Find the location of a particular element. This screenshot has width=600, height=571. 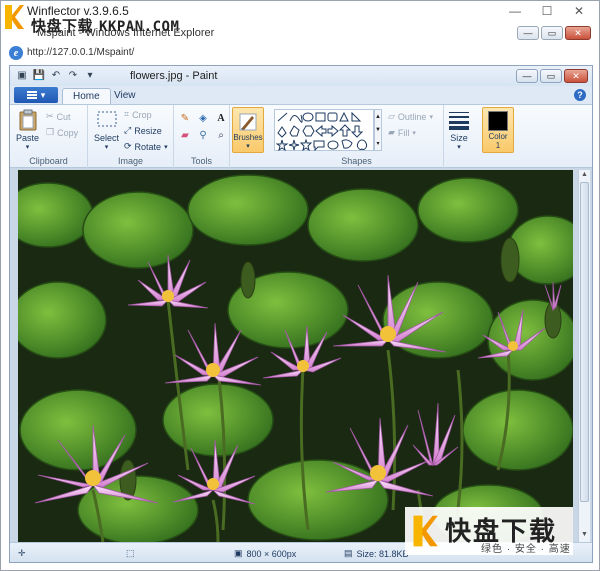

line-size-icon is located at coordinates (459, 121).